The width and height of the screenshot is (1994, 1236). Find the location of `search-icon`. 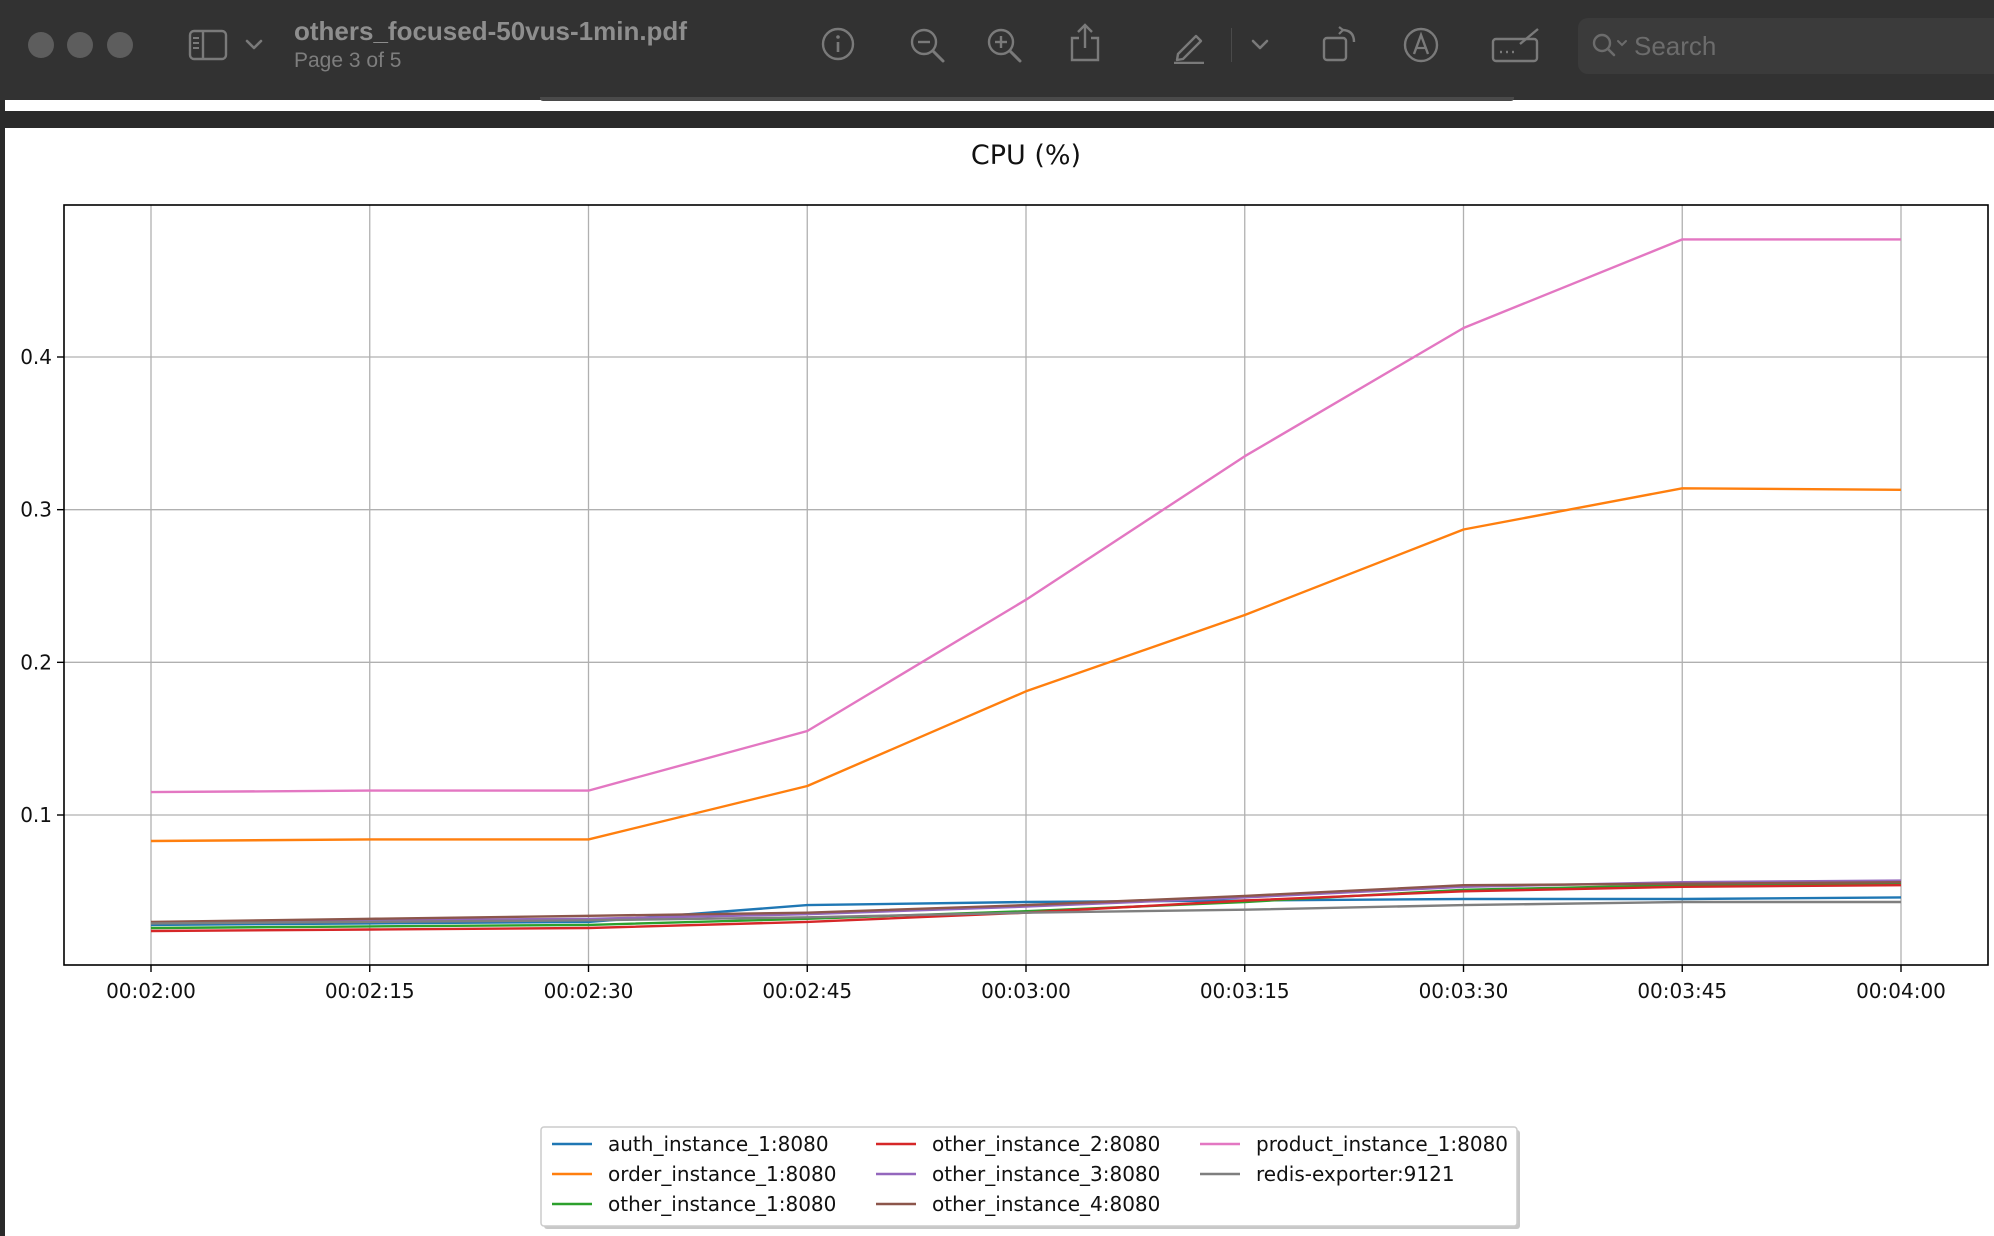

search-icon is located at coordinates (1609, 45).